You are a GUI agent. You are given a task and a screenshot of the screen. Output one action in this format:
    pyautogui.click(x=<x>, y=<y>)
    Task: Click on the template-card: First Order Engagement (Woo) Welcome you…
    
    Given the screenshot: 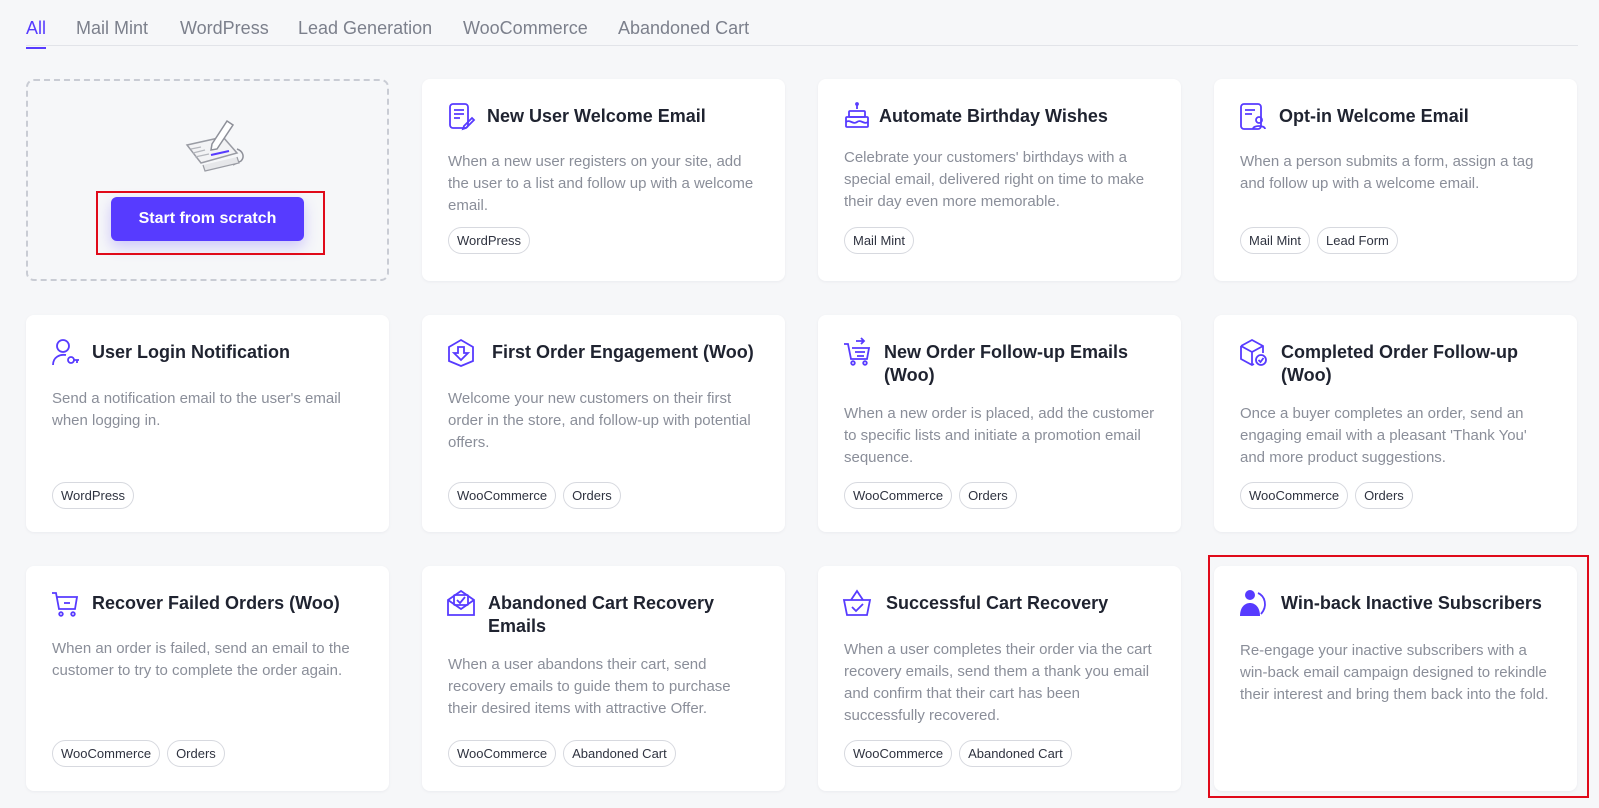 What is the action you would take?
    pyautogui.click(x=603, y=423)
    